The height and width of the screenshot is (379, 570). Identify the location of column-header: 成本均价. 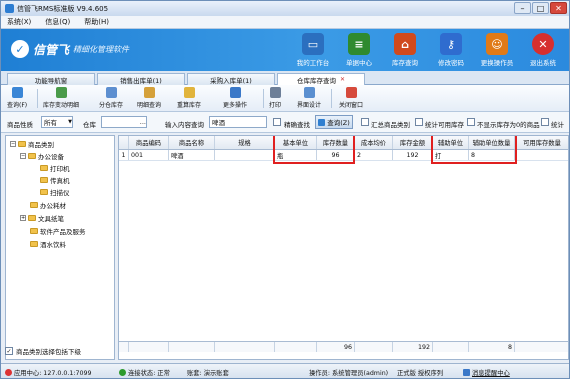
(374, 142).